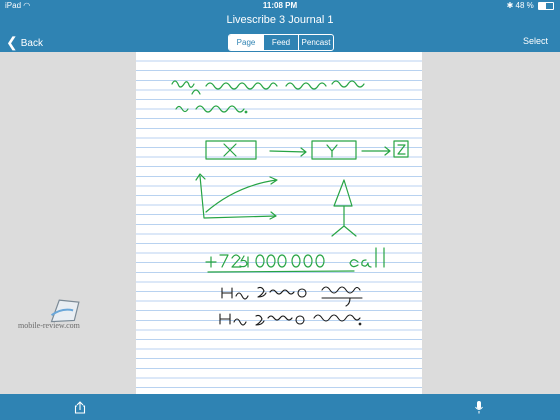 This screenshot has height=420, width=560. What do you see at coordinates (80, 407) in the screenshot?
I see `share-icon` at bounding box center [80, 407].